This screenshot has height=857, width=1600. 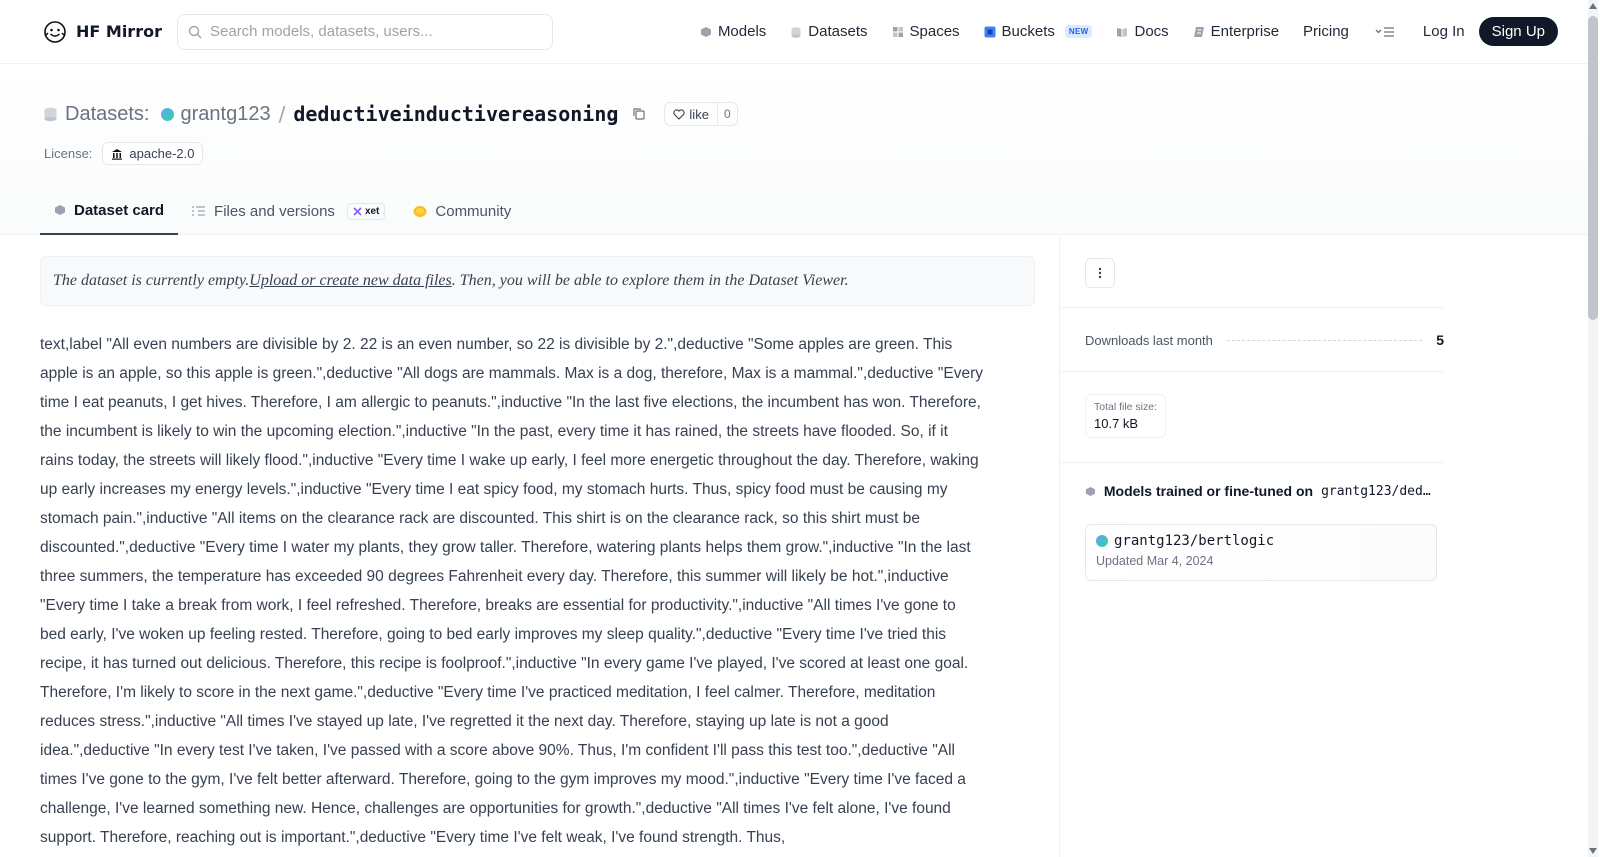 I want to click on like-widget: like 0, so click(x=701, y=114).